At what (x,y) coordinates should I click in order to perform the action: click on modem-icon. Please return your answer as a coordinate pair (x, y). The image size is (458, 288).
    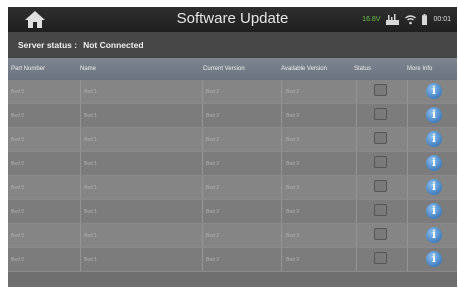
    Looking at the image, I should click on (393, 19).